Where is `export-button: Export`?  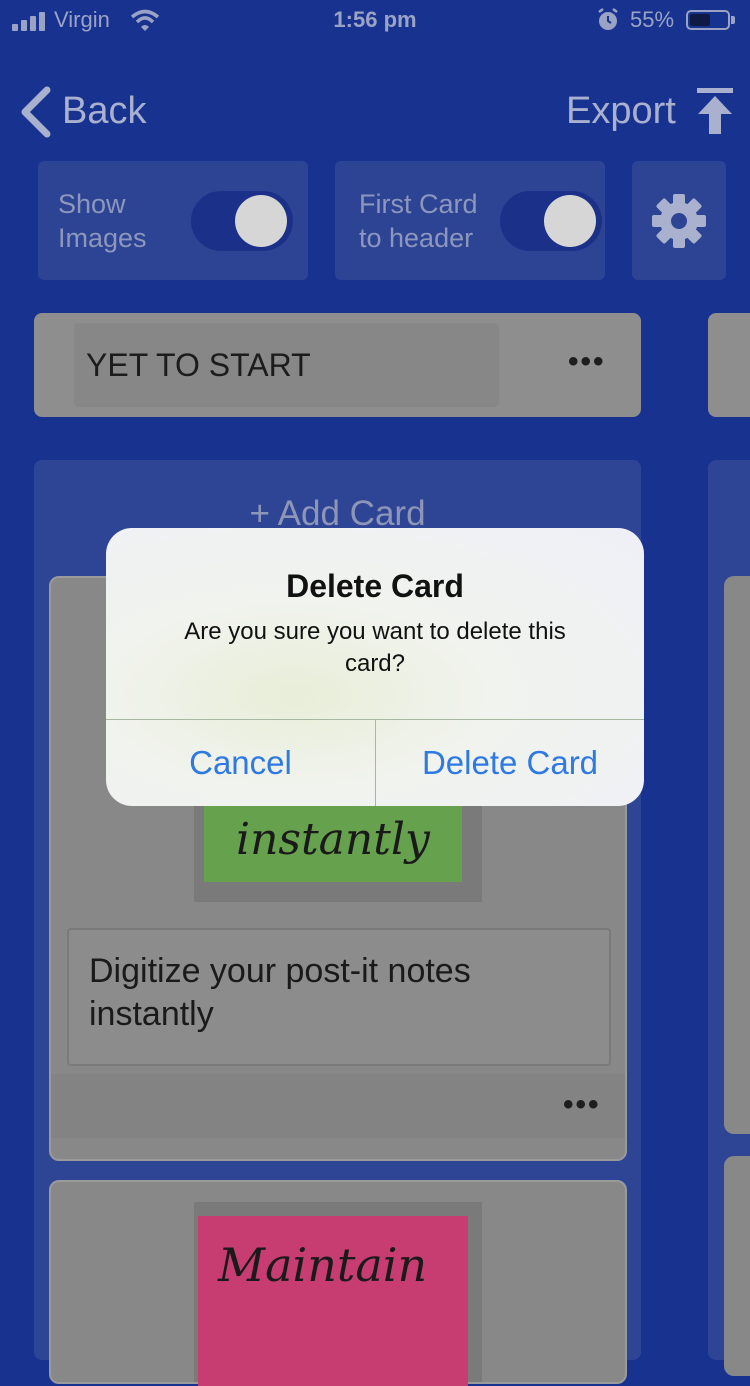 export-button: Export is located at coordinates (651, 112).